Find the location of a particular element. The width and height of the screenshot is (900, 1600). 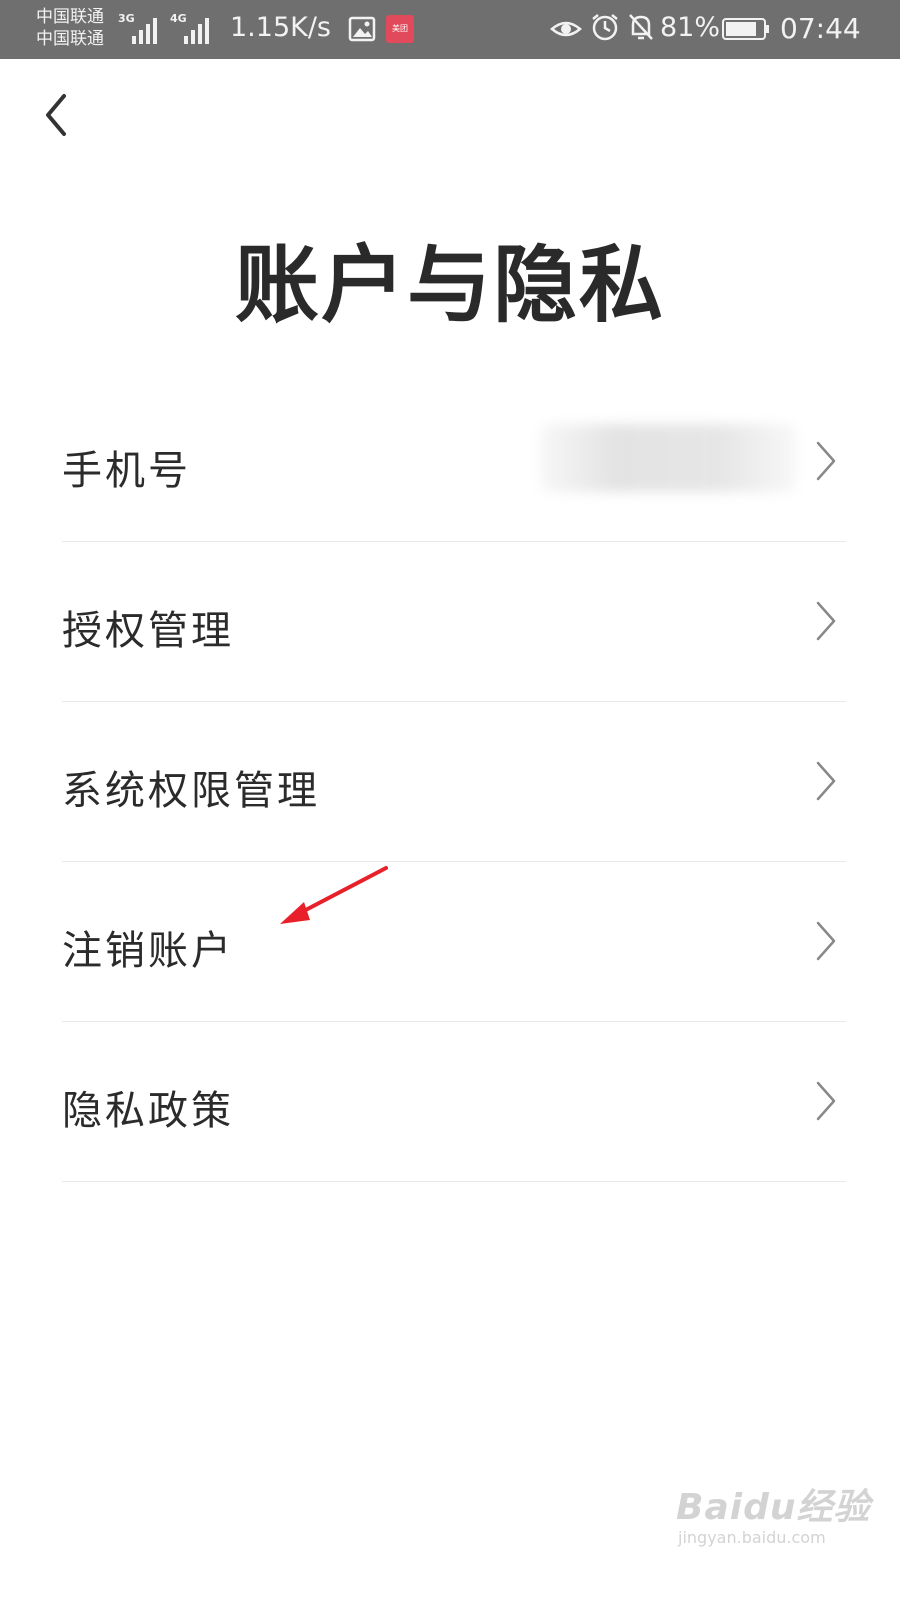

baidu-watermark: Baidu经验 jingyan.baidu.com is located at coordinates (776, 1515).